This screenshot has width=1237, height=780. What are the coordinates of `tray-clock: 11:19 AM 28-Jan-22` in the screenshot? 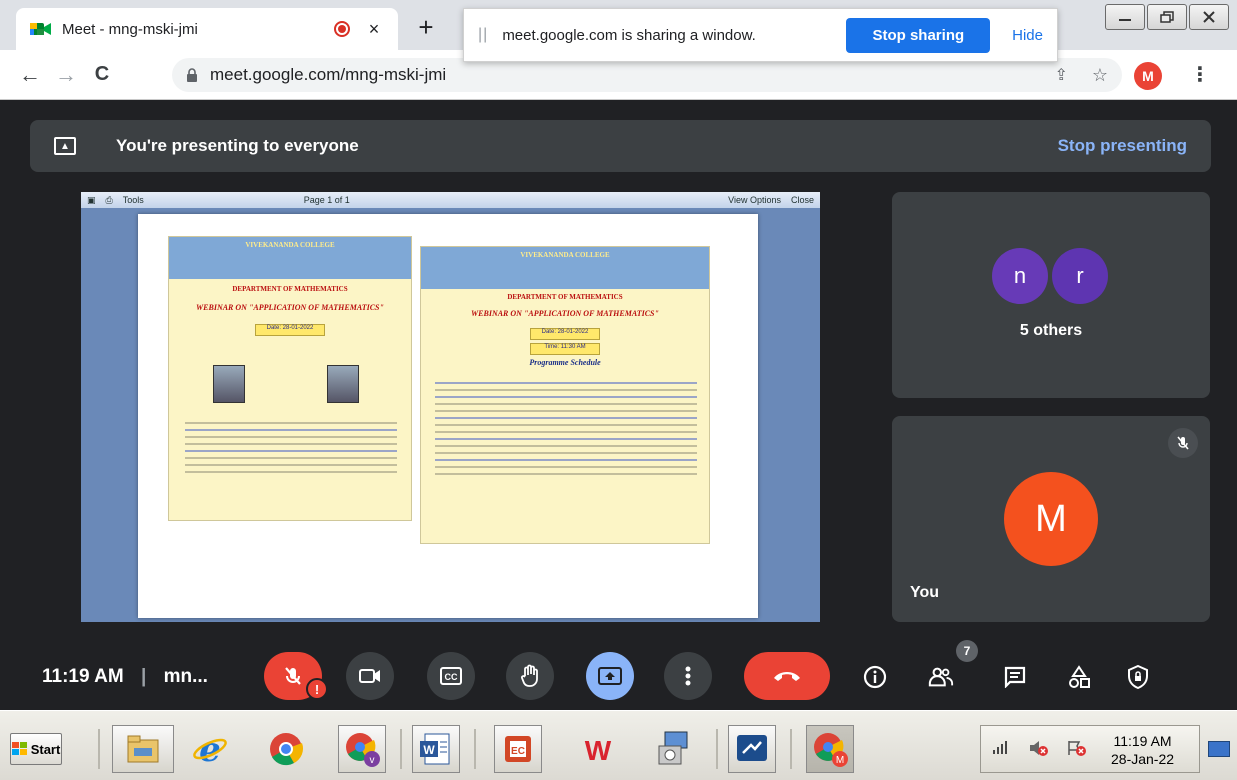 It's located at (1142, 750).